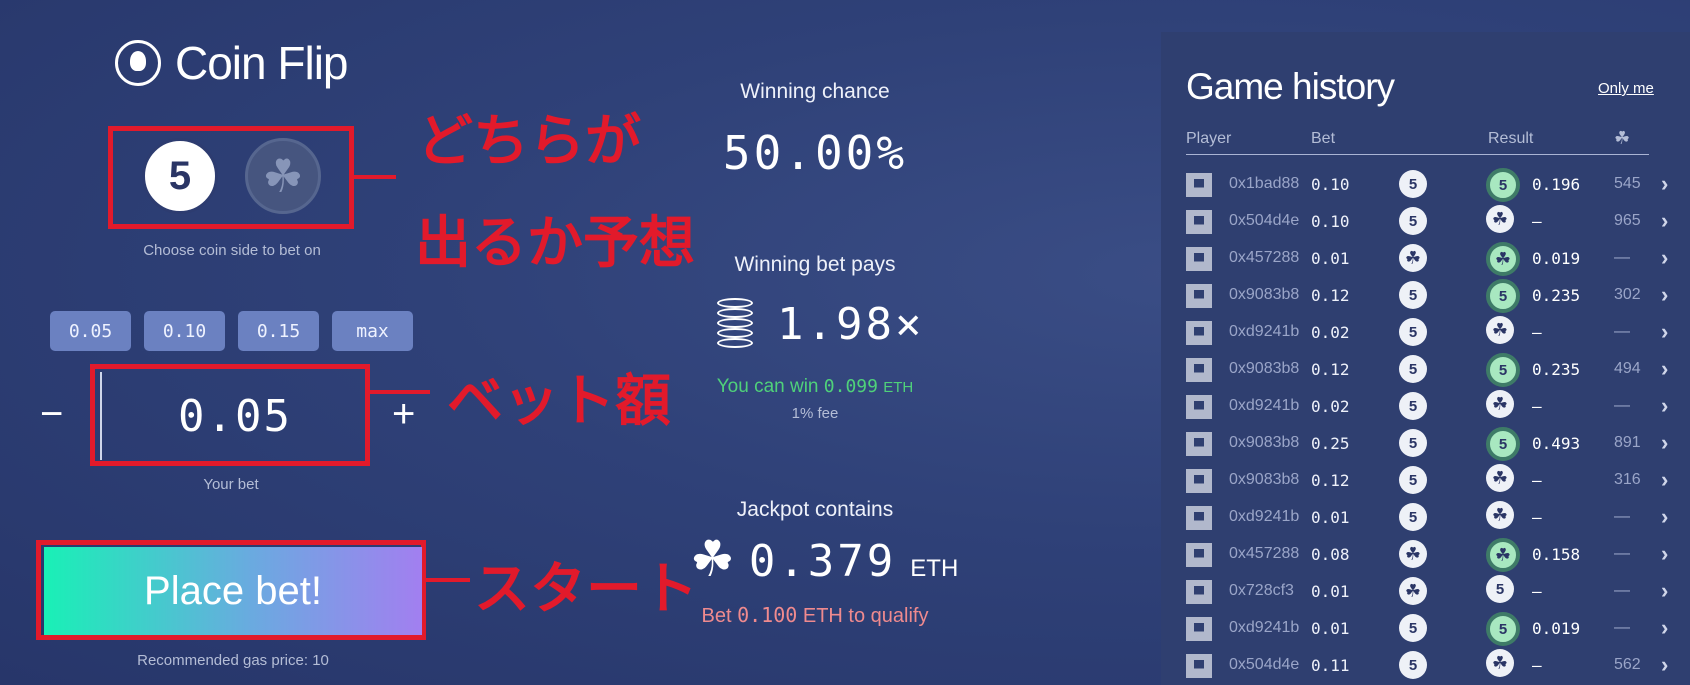 Image resolution: width=1690 pixels, height=685 pixels. What do you see at coordinates (822, 561) in the screenshot?
I see `jackpot-value: 0.379` at bounding box center [822, 561].